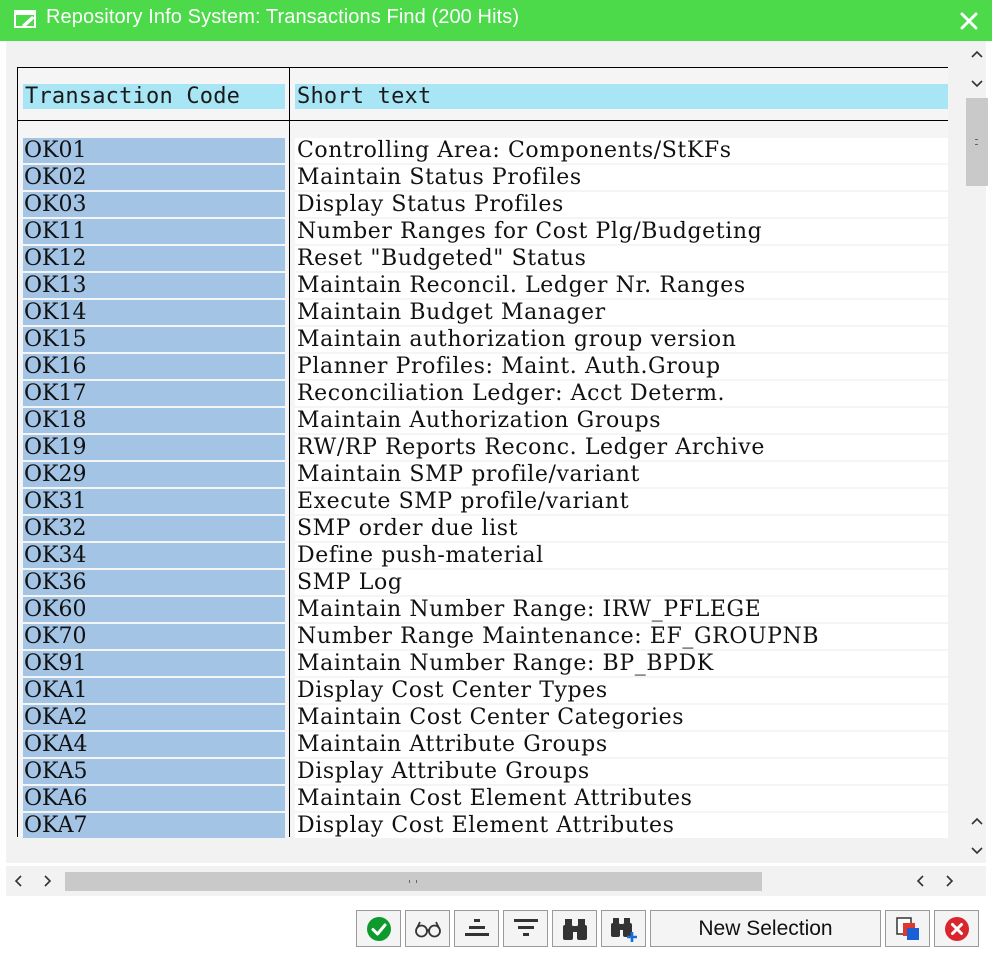  I want to click on table-row: OKA5 Display Attribute Groups, so click(496, 771).